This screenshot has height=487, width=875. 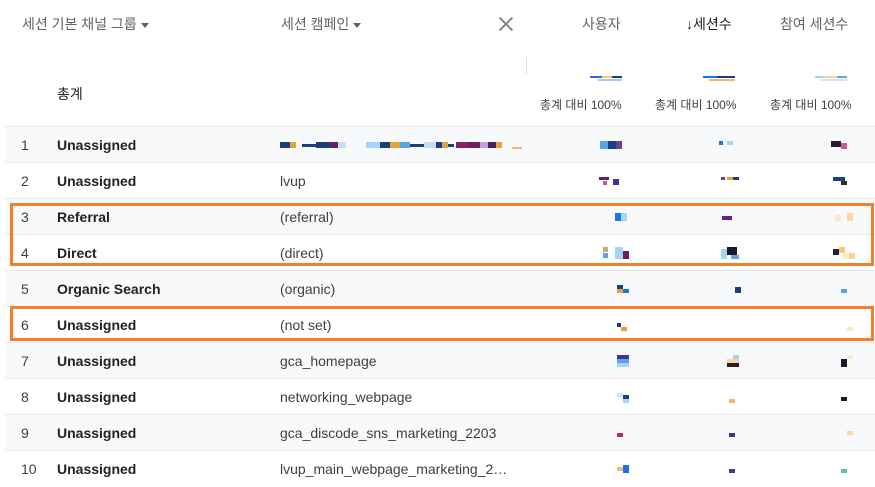 I want to click on close-icon, so click(x=506, y=24).